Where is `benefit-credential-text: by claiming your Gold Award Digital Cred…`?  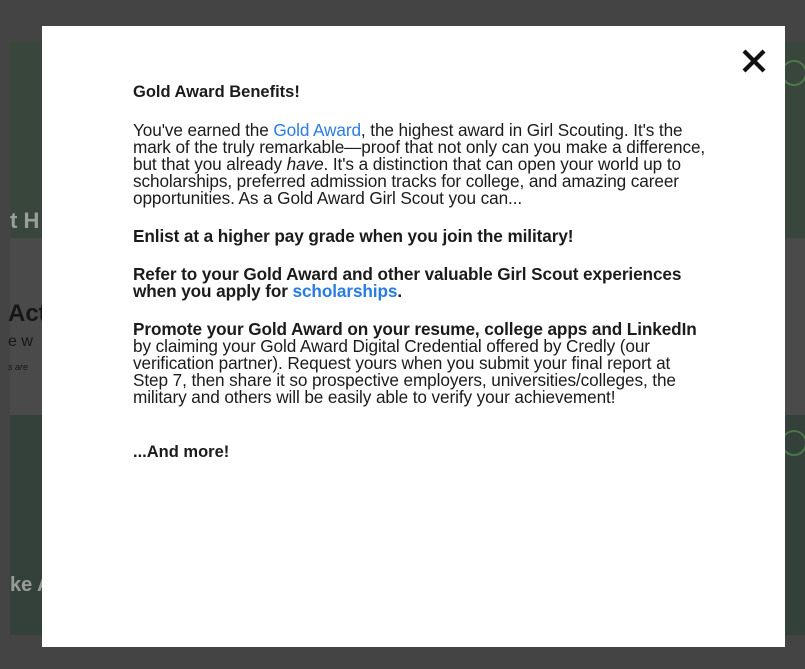
benefit-credential-text: by claiming your Gold Award Digital Cred… is located at coordinates (404, 371).